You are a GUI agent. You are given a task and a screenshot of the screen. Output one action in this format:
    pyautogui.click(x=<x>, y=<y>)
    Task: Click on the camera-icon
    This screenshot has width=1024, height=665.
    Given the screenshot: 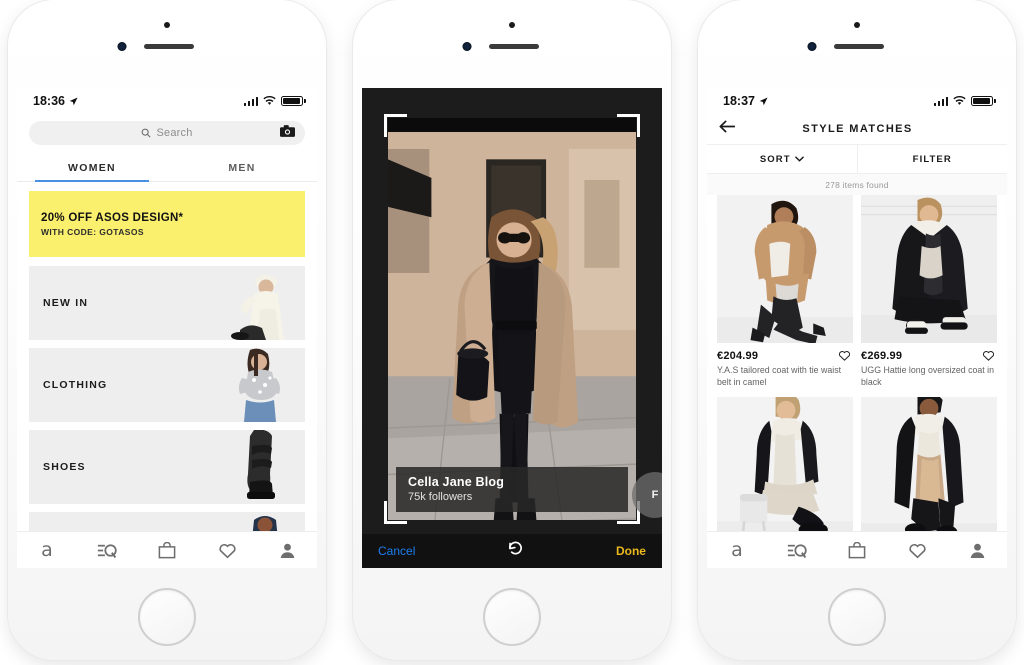 What is the action you would take?
    pyautogui.click(x=287, y=131)
    